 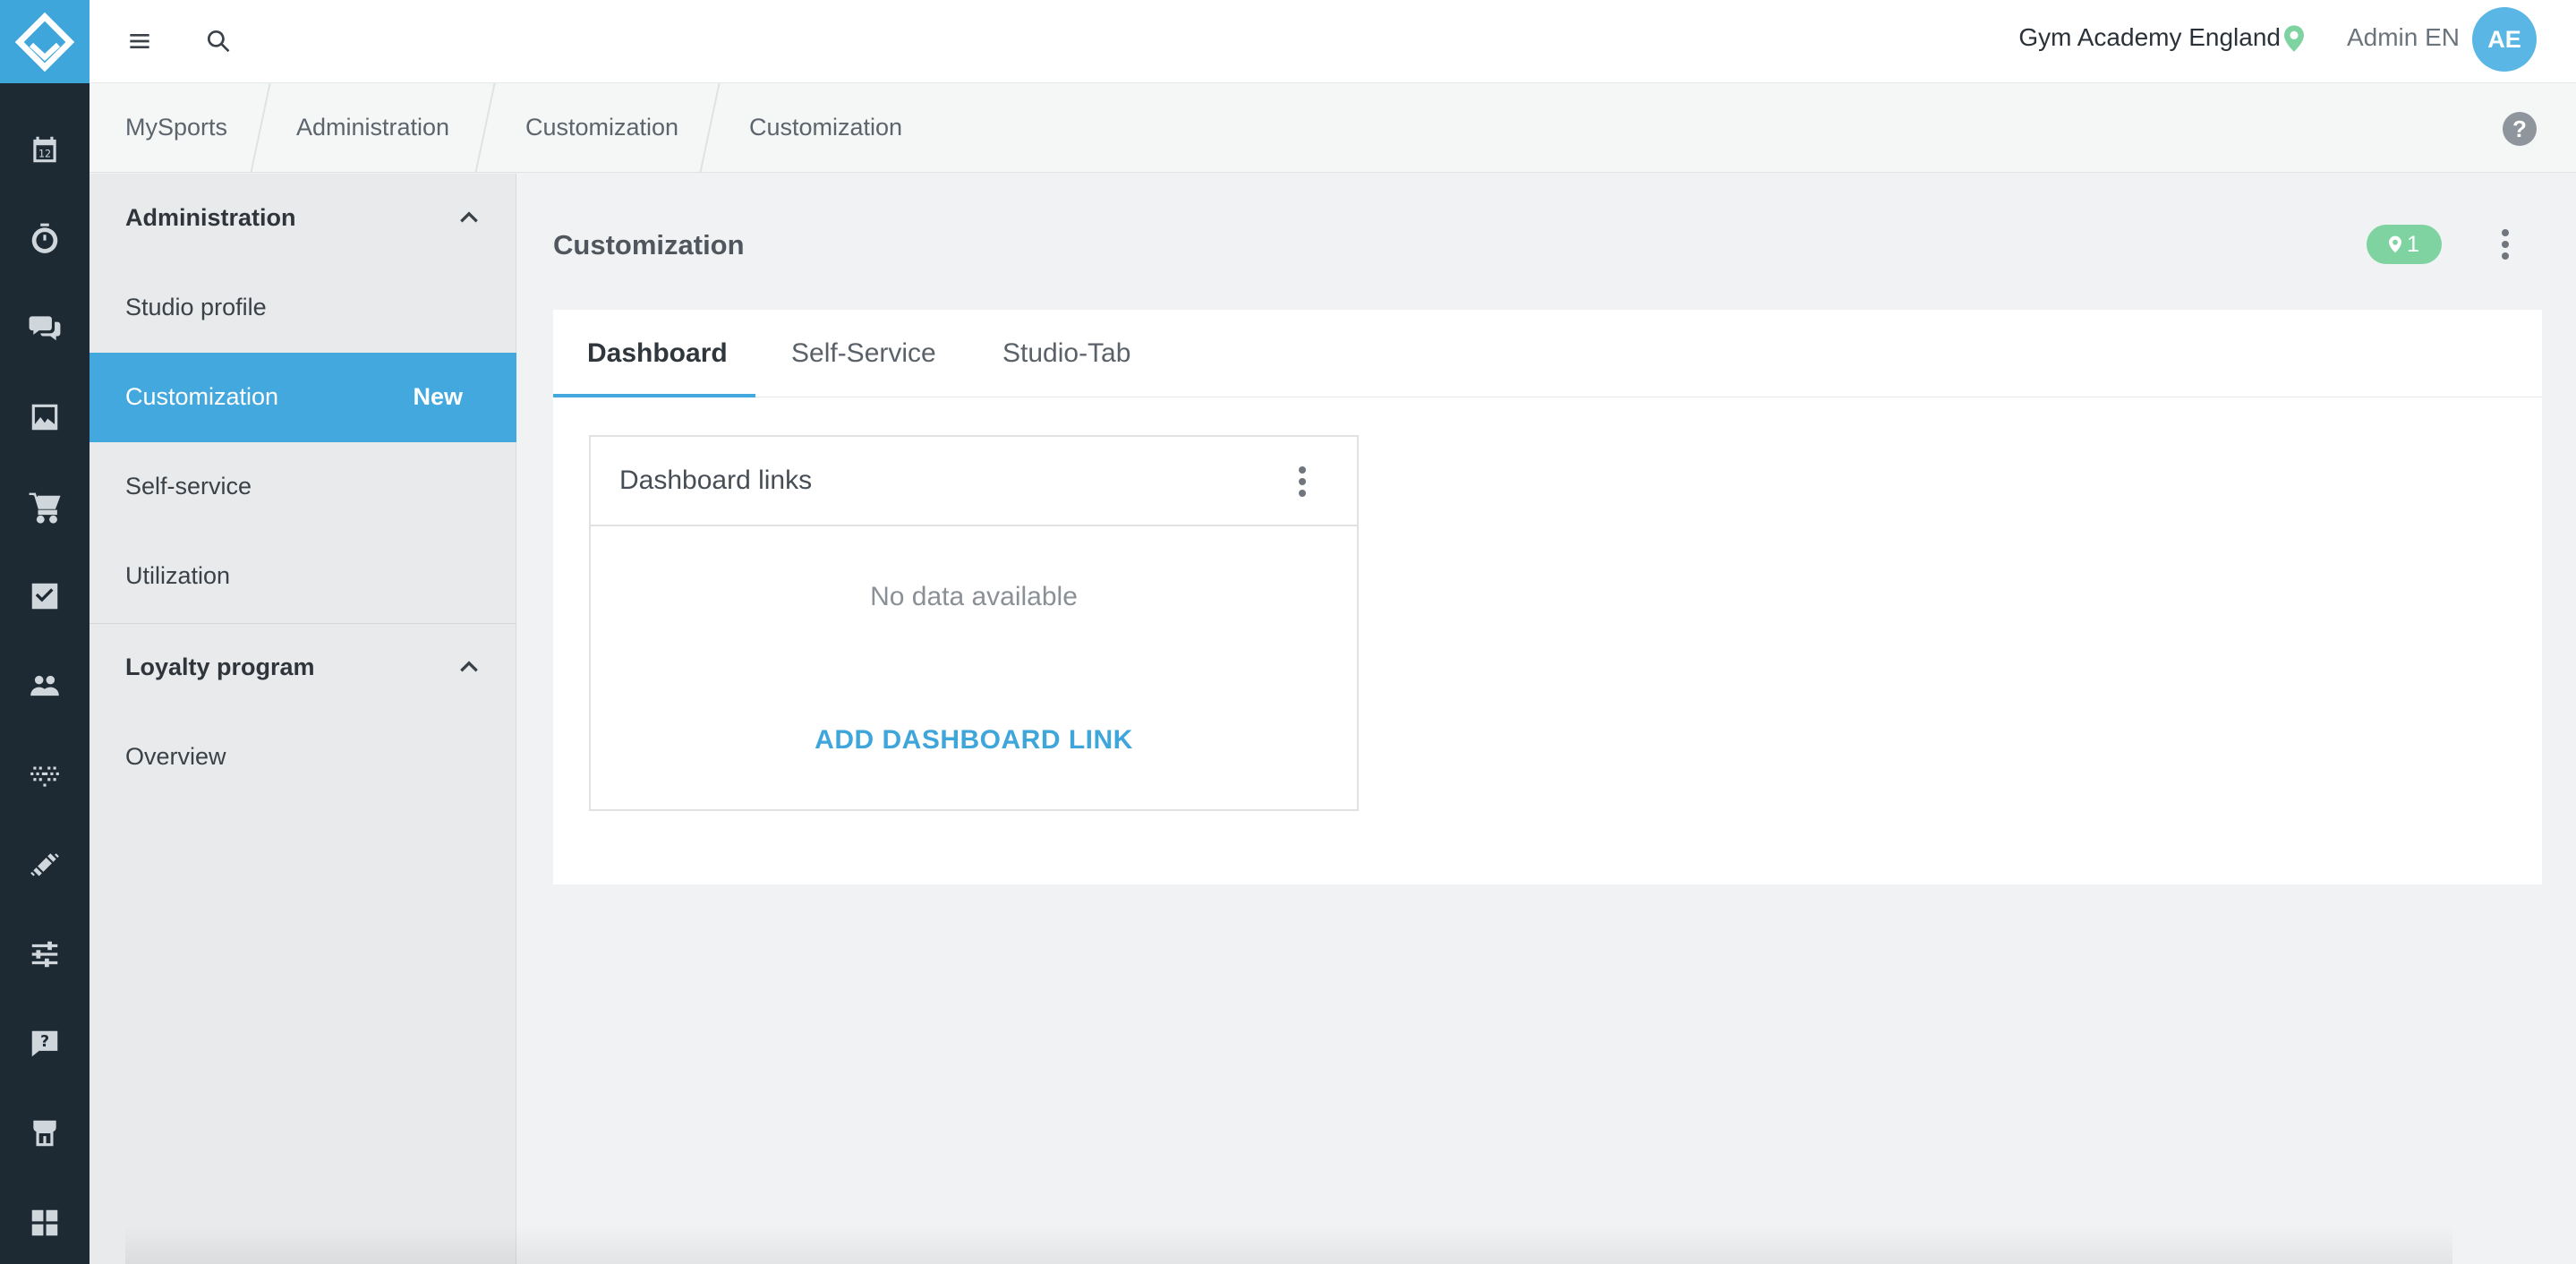 I want to click on add-dashboard-link-button: ADD DASHBOARD LINK, so click(x=974, y=740).